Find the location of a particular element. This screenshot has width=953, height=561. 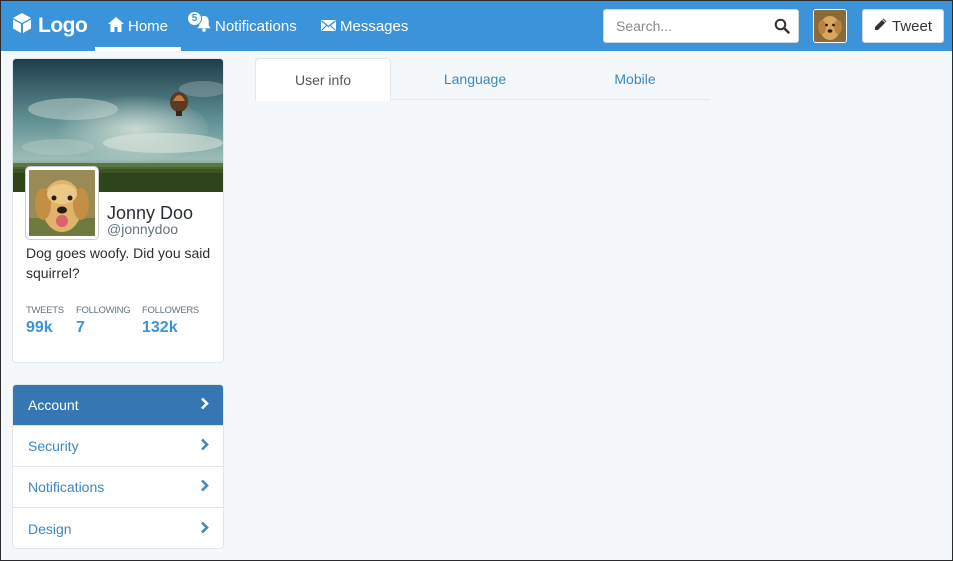

cube-icon is located at coordinates (22, 26).